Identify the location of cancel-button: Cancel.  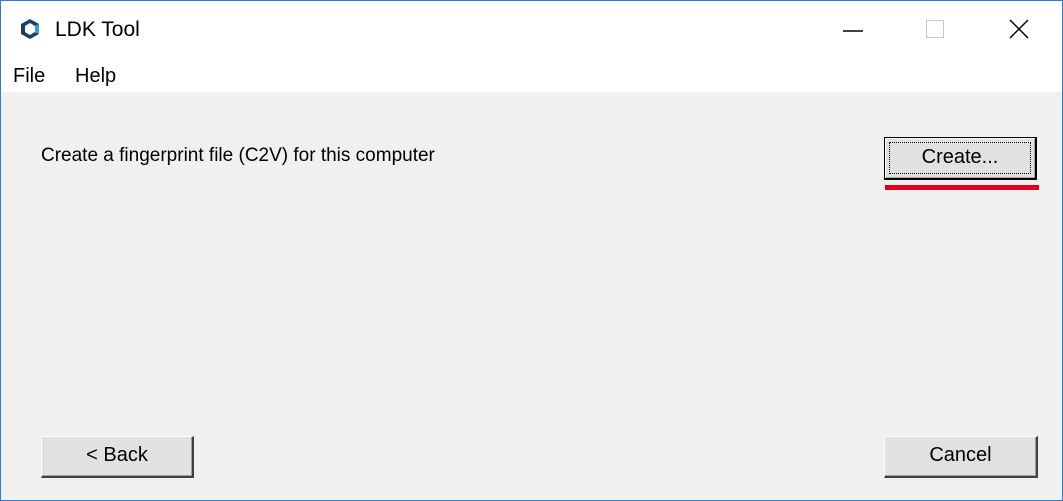
(961, 457).